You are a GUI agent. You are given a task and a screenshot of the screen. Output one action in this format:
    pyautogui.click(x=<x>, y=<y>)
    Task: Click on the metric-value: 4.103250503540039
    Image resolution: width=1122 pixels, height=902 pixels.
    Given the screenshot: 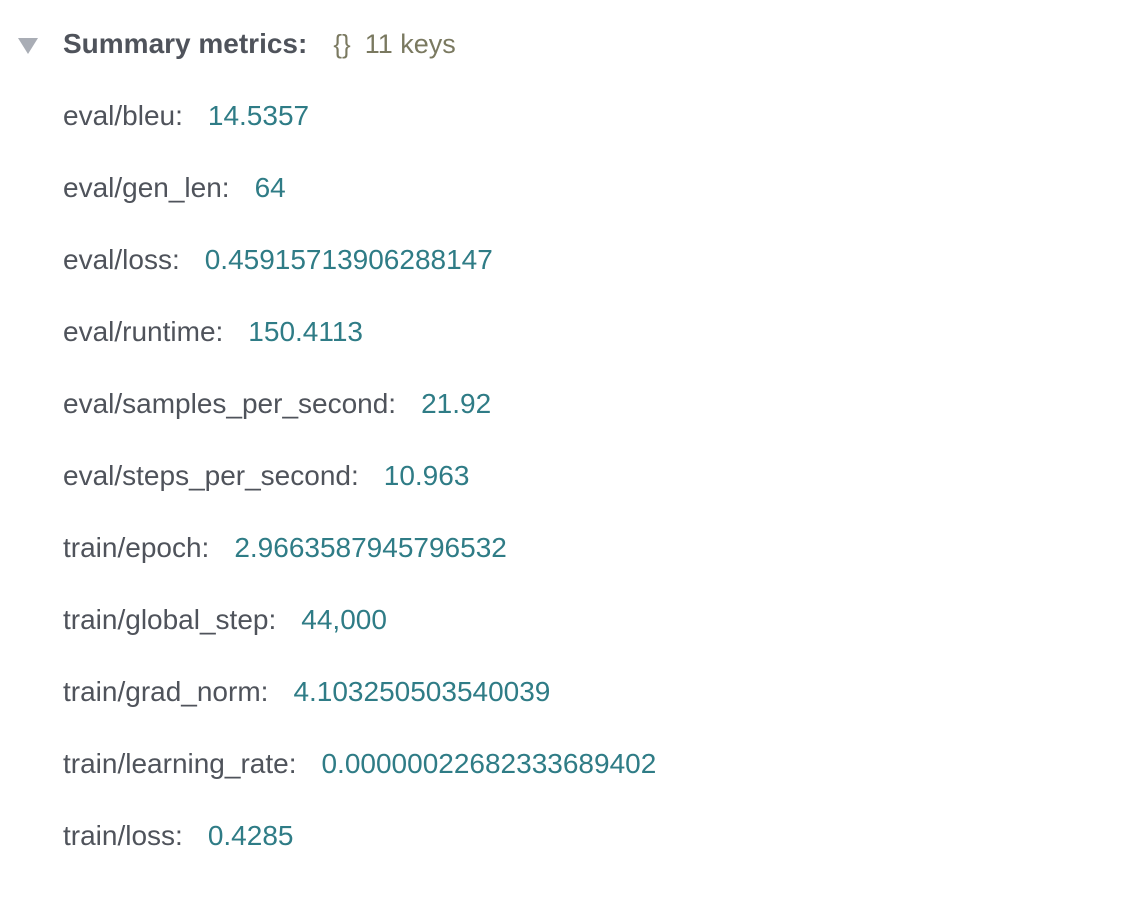 What is the action you would take?
    pyautogui.click(x=422, y=691)
    